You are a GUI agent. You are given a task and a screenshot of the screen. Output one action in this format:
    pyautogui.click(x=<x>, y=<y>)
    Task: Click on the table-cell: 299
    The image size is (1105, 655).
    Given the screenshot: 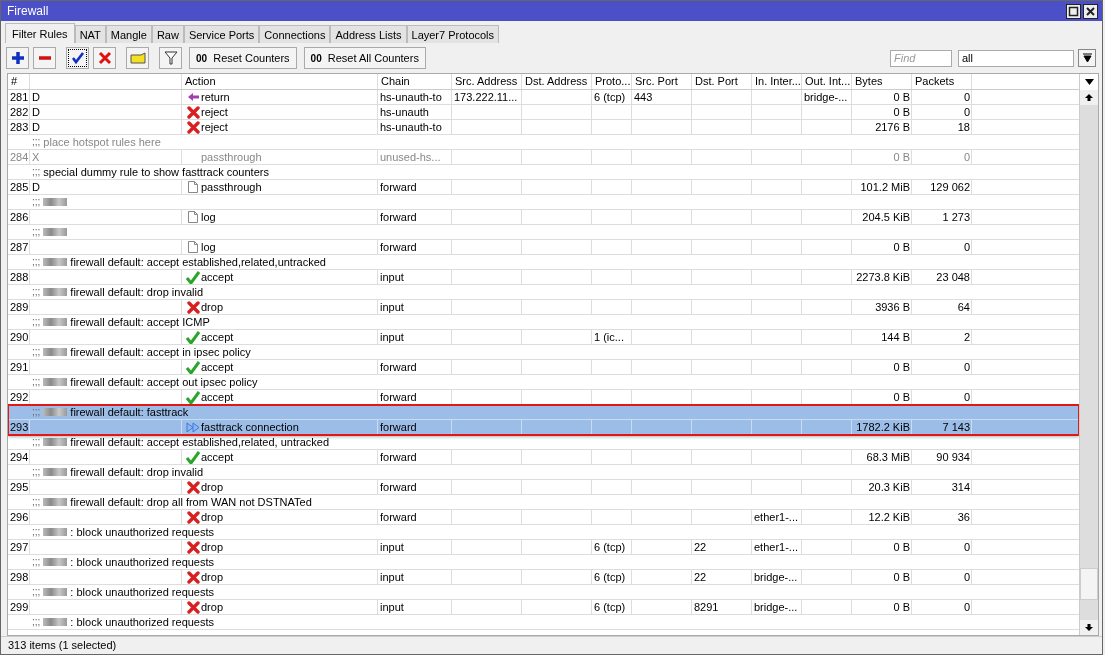 What is the action you would take?
    pyautogui.click(x=19, y=607)
    